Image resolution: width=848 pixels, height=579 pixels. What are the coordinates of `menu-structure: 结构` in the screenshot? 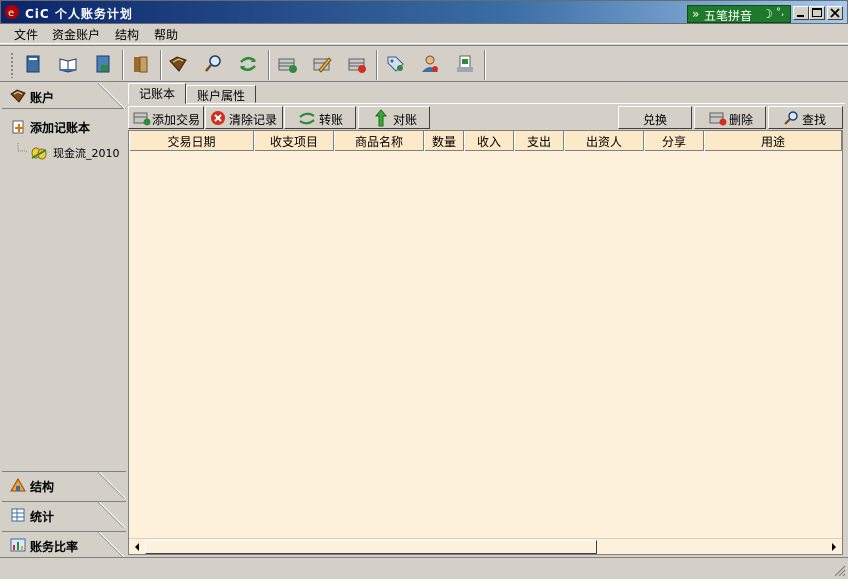 It's located at (127, 34).